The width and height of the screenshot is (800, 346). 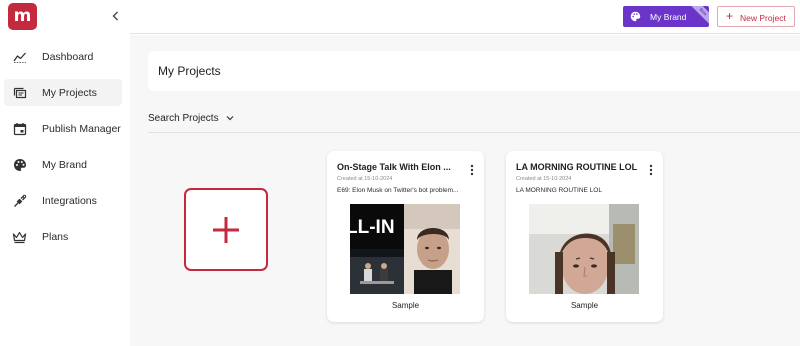 I want to click on sidebar-item-my-projects: My Projects, so click(x=63, y=92).